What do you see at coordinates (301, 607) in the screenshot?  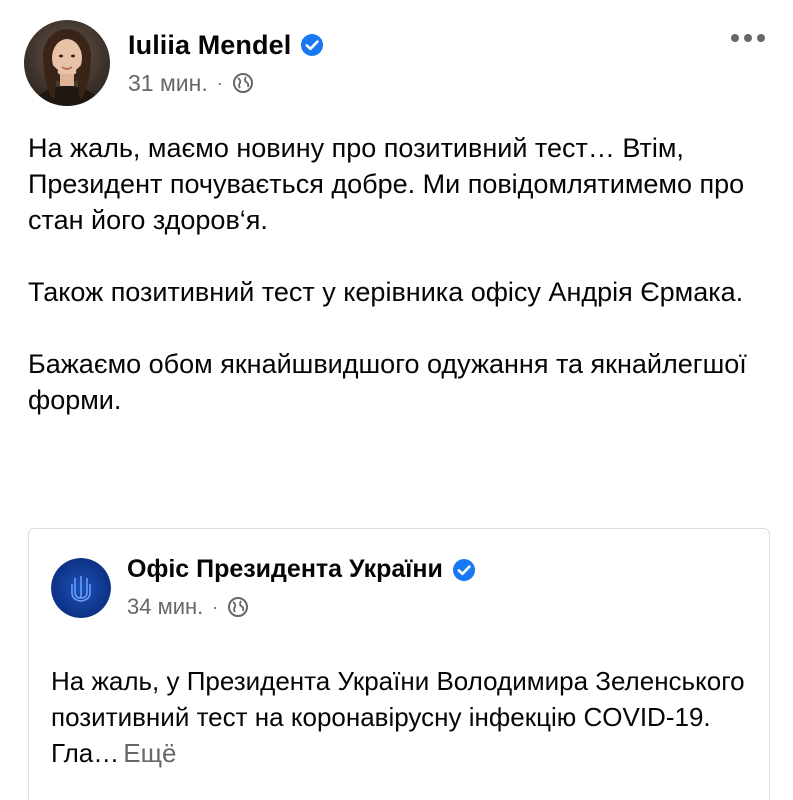 I see `shared-post-timestamp-row: 34 мин. ·` at bounding box center [301, 607].